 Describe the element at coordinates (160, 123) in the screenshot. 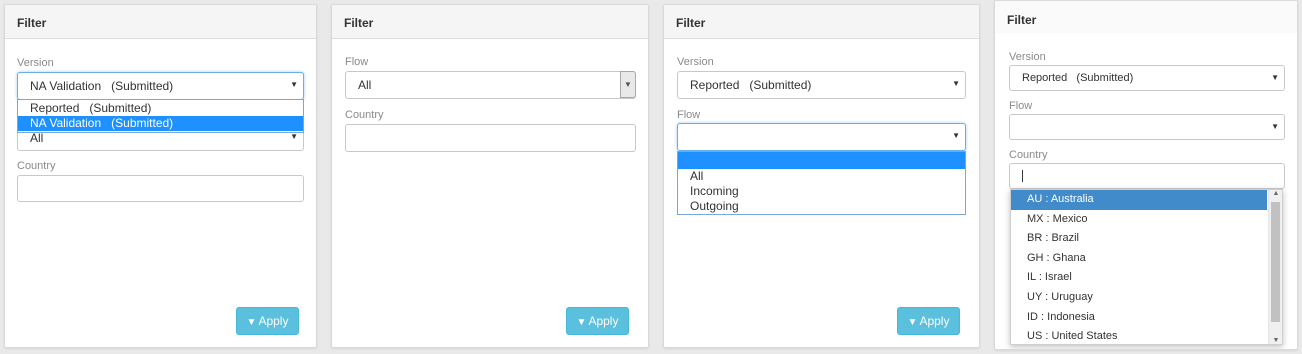

I see `version-option-na-validation: NA Validation (Submitted)` at that location.